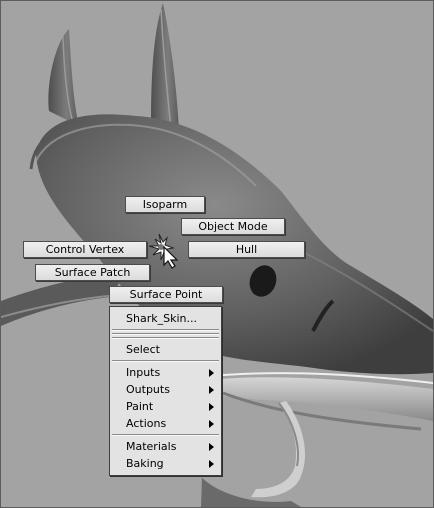 The height and width of the screenshot is (508, 434). I want to click on menu-item-label: Materials, so click(151, 446).